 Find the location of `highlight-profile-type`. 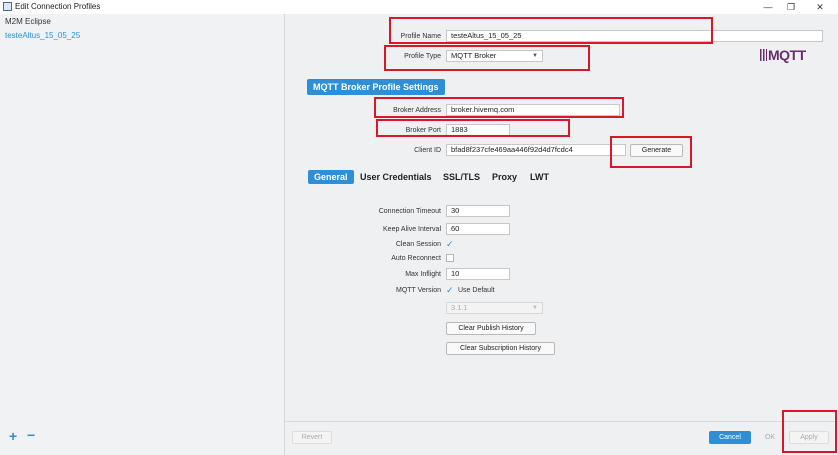

highlight-profile-type is located at coordinates (487, 58).